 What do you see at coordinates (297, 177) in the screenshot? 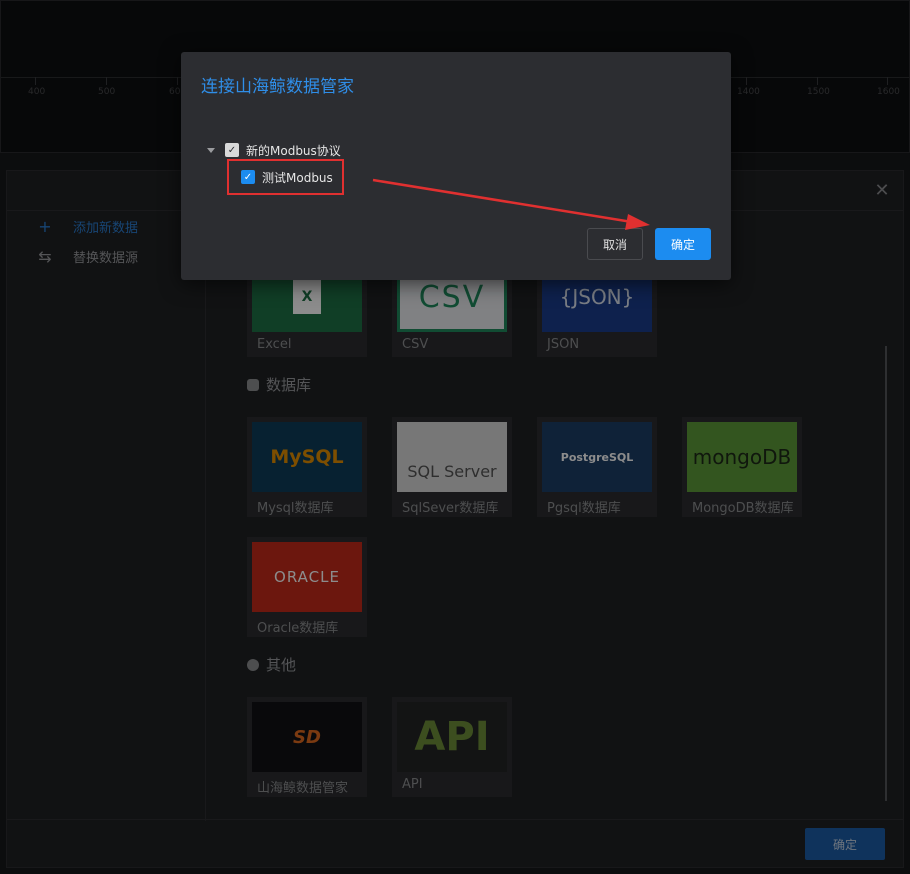
I see `tree-node-label: 测试Modbus` at bounding box center [297, 177].